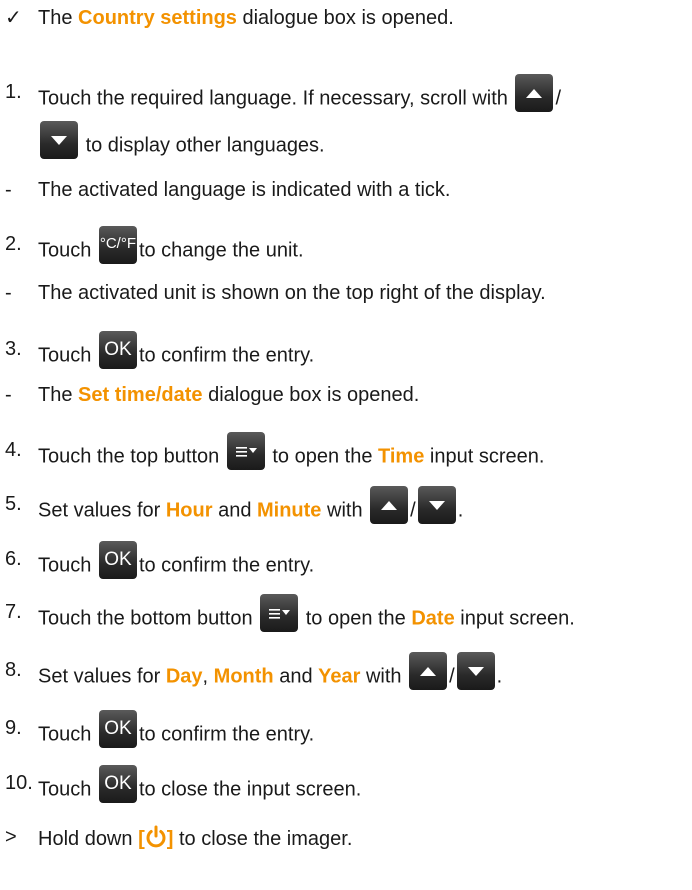 This screenshot has height=890, width=692. I want to click on step-4-text: Touch the top button, so click(131, 456).